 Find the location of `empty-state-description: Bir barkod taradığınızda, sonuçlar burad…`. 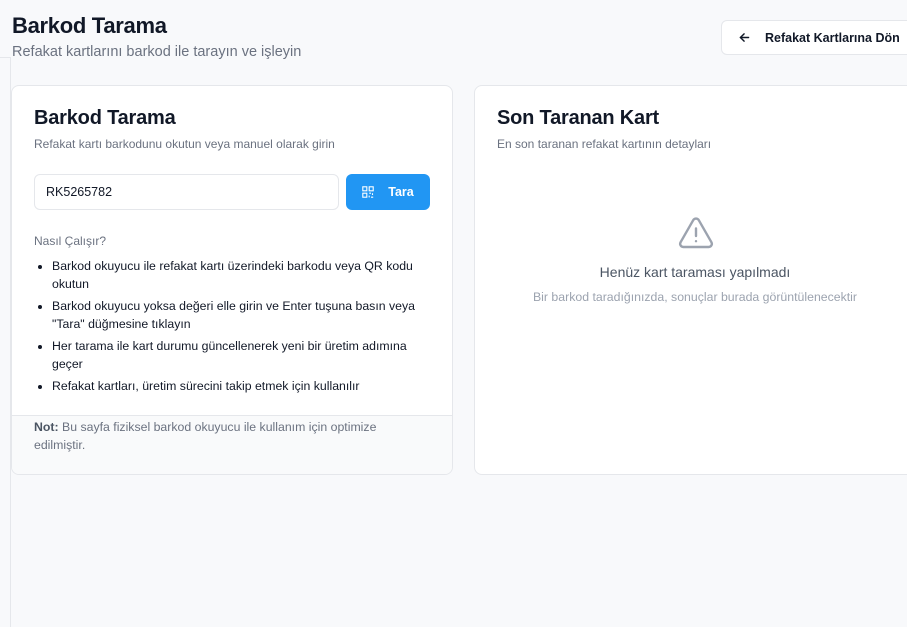

empty-state-description: Bir barkod taradığınızda, sonuçlar burad… is located at coordinates (694, 297).